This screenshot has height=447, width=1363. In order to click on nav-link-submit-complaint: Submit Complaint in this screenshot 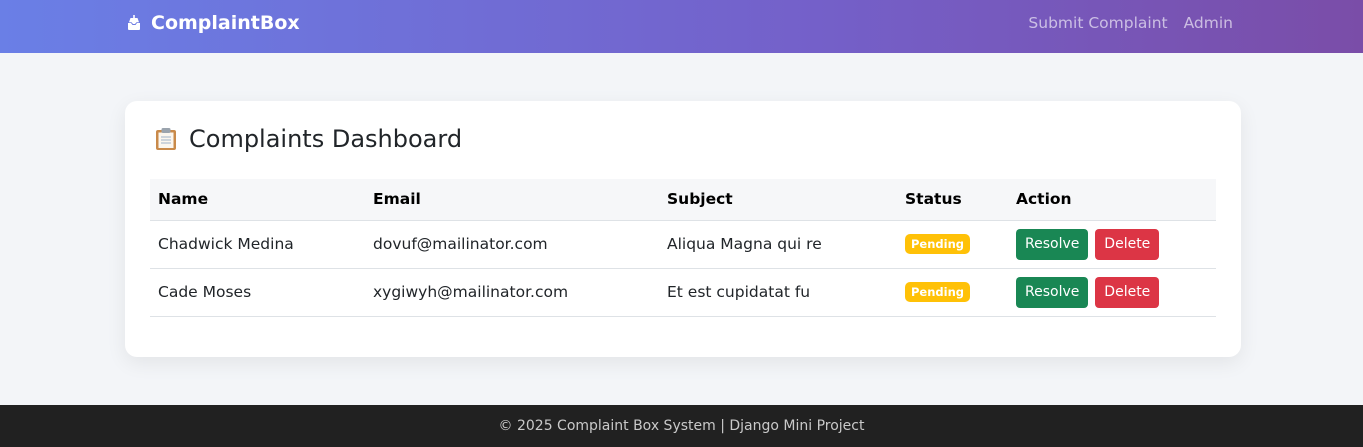, I will do `click(1097, 23)`.